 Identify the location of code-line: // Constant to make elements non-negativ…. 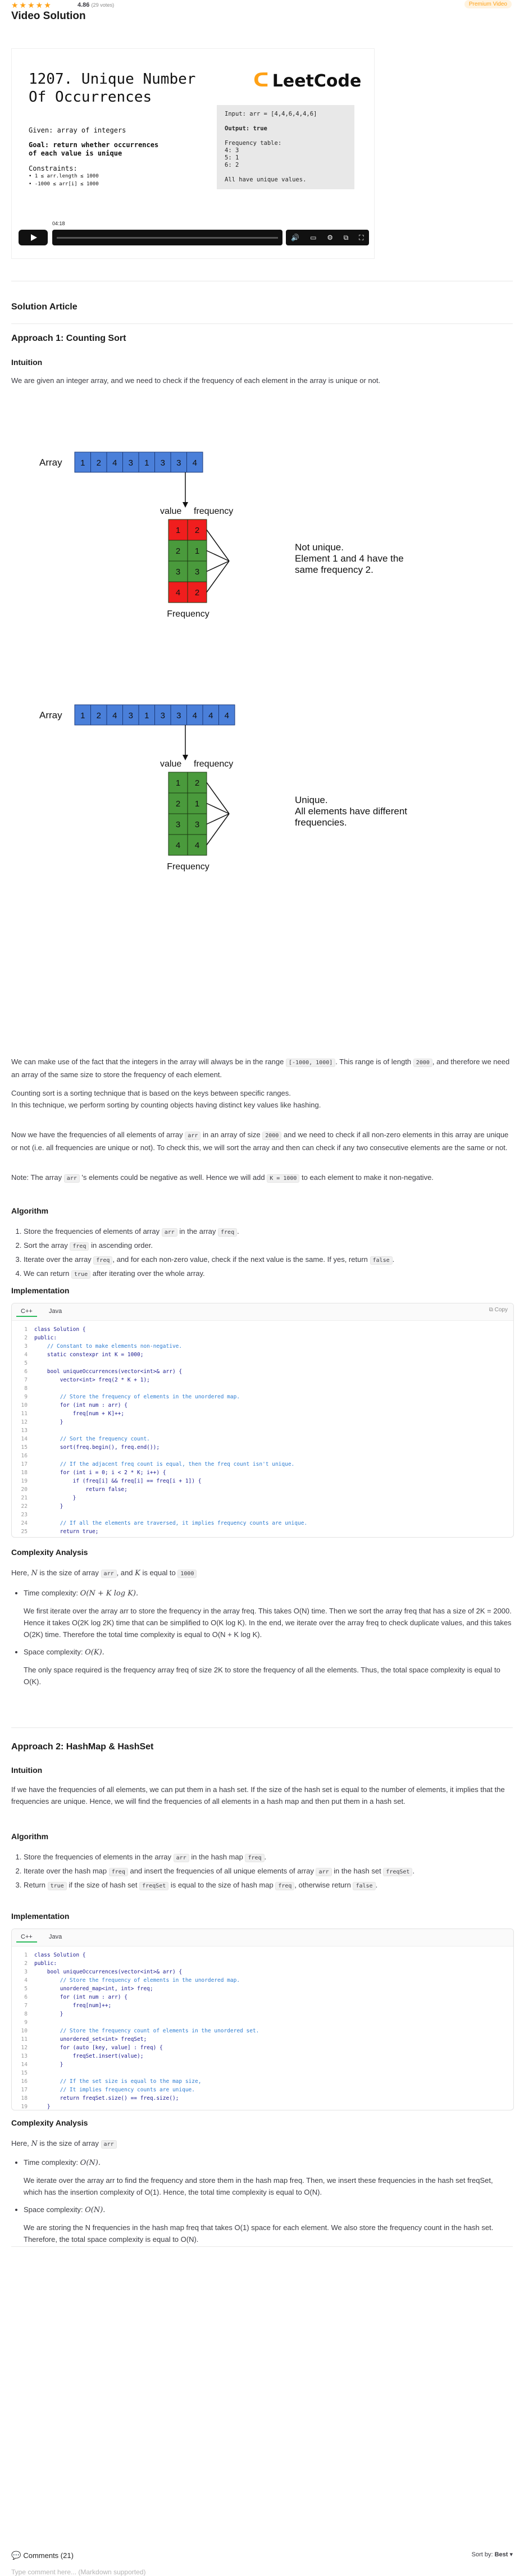
(108, 1346).